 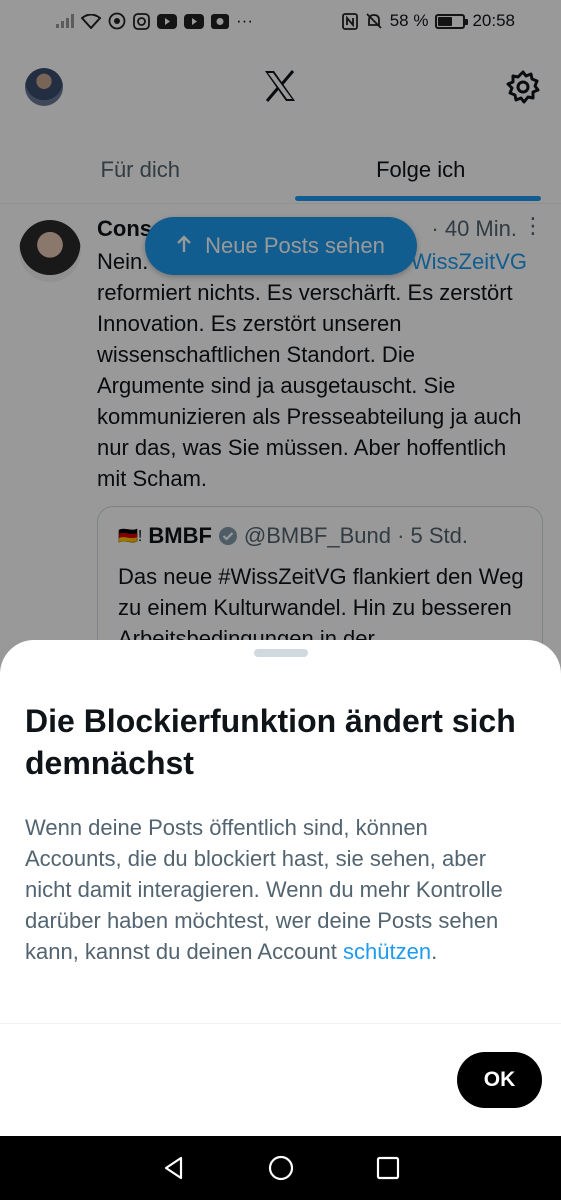 I want to click on home-icon, so click(x=281, y=1168).